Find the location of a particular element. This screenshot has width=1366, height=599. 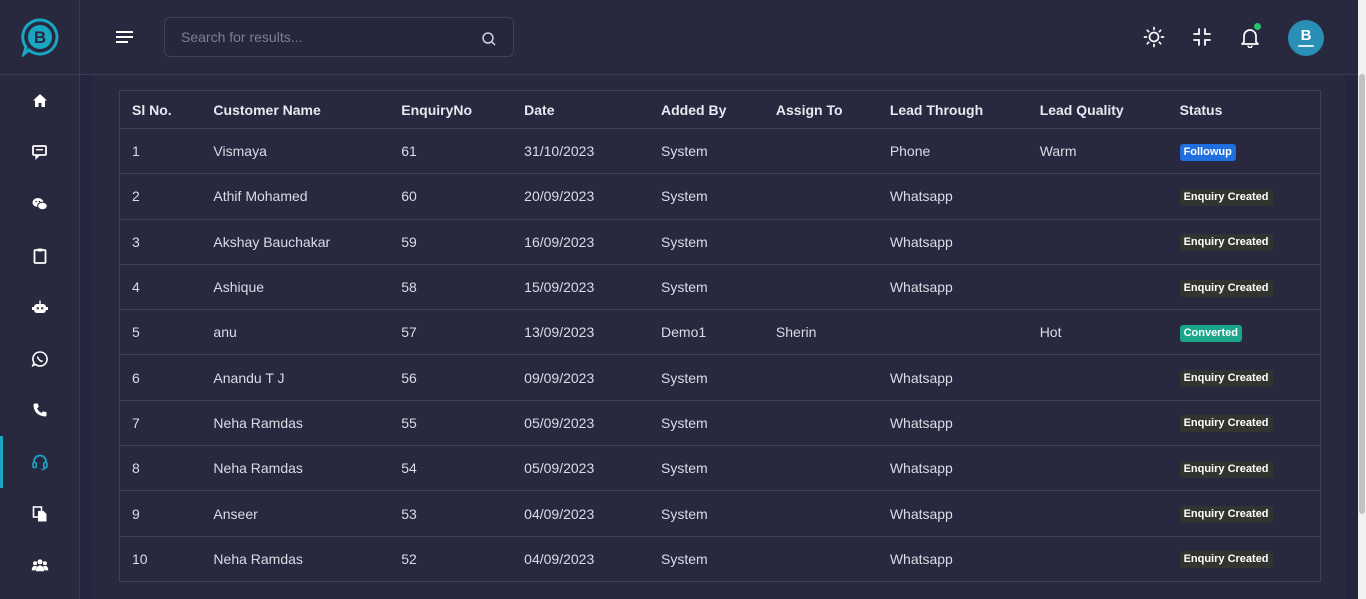

theme-toggle-sun-icon is located at coordinates (1154, 37).